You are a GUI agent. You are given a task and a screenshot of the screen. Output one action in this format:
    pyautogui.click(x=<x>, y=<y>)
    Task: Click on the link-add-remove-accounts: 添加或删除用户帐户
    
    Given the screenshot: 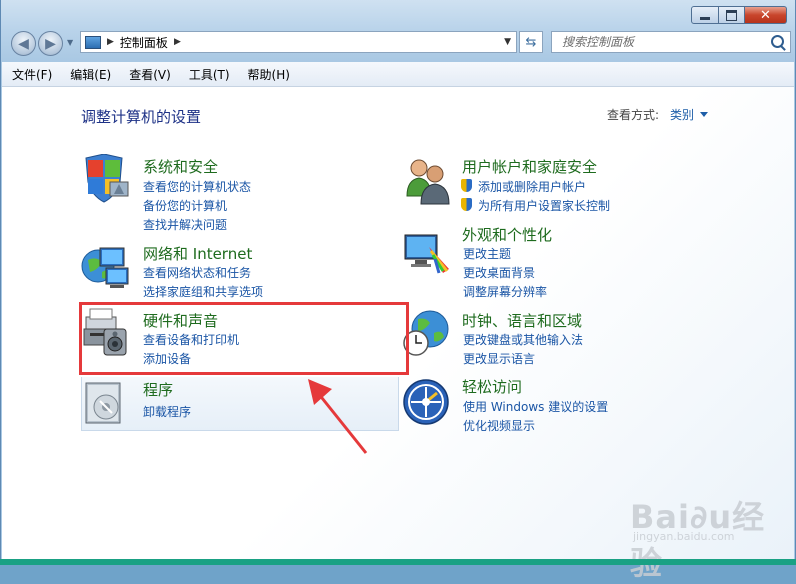 What is the action you would take?
    pyautogui.click(x=523, y=186)
    